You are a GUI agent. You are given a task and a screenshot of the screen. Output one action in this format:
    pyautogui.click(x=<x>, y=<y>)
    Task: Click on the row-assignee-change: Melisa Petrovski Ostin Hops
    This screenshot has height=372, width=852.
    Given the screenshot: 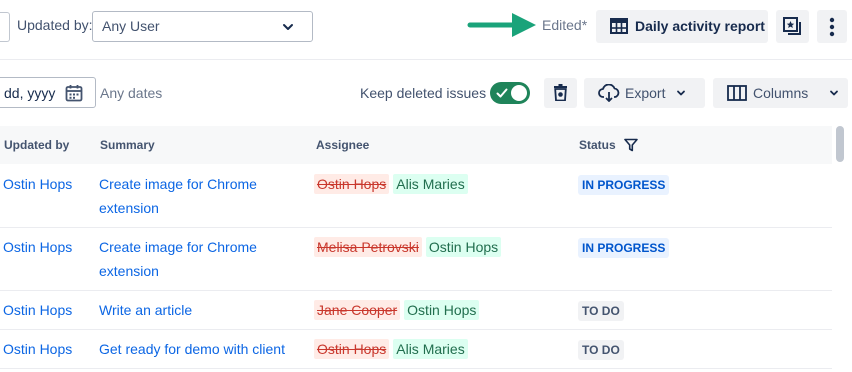 What is the action you would take?
    pyautogui.click(x=409, y=247)
    